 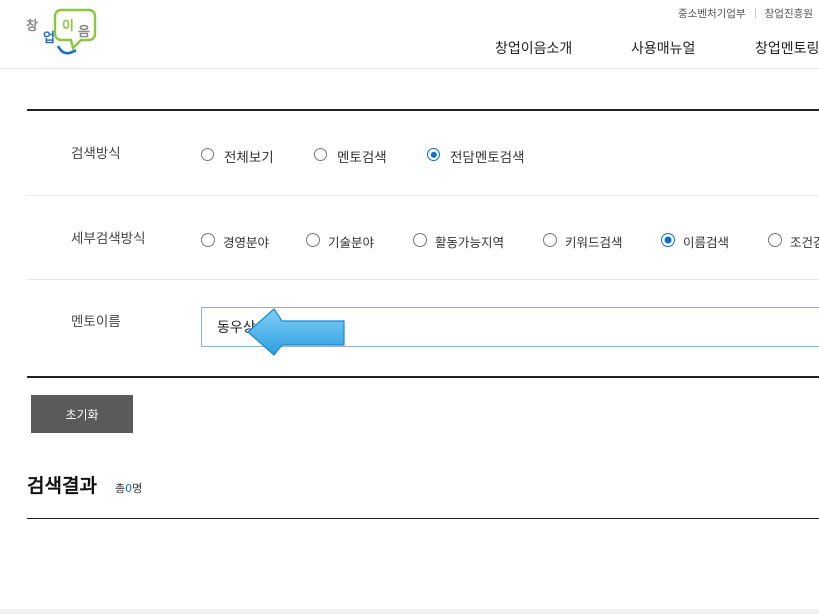 I want to click on nav-item-mentoring: 창업멘토링, so click(x=787, y=48).